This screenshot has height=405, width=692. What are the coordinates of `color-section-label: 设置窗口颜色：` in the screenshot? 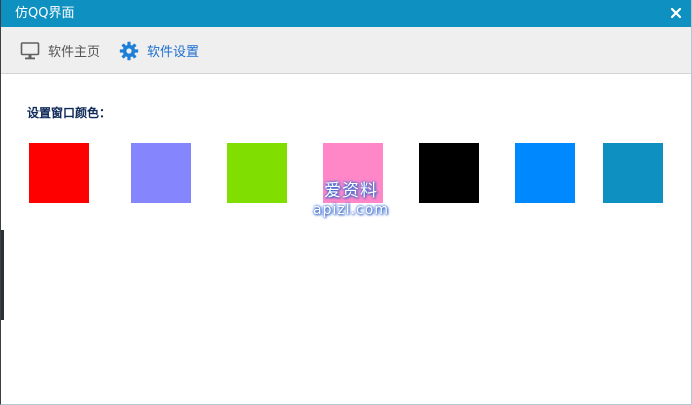 It's located at (69, 113).